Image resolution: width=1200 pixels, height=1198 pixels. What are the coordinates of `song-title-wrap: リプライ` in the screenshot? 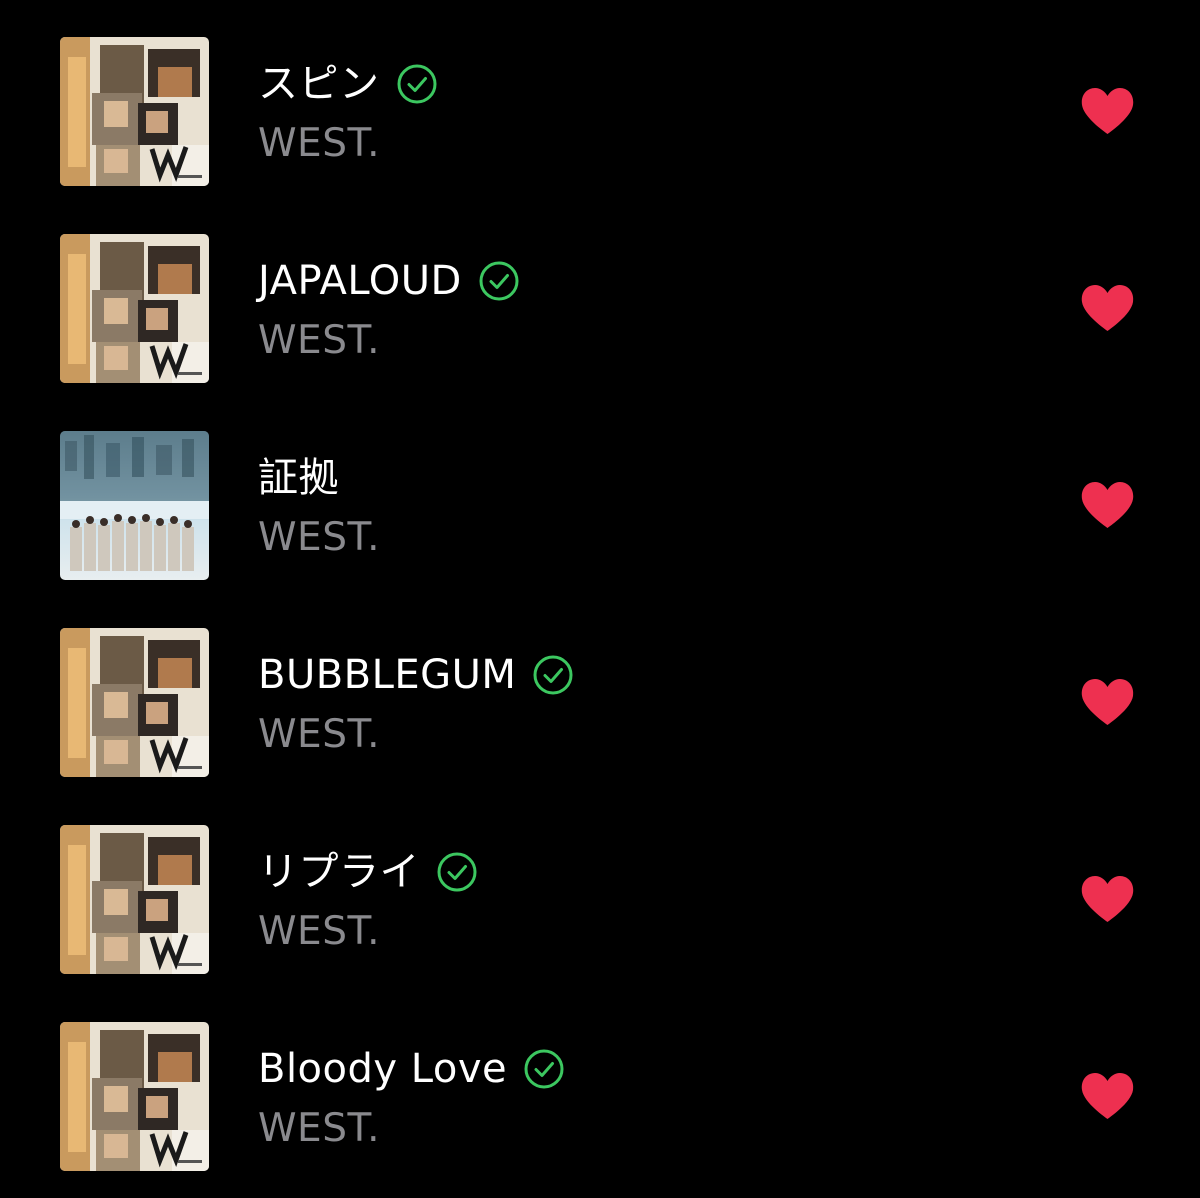 It's located at (368, 872).